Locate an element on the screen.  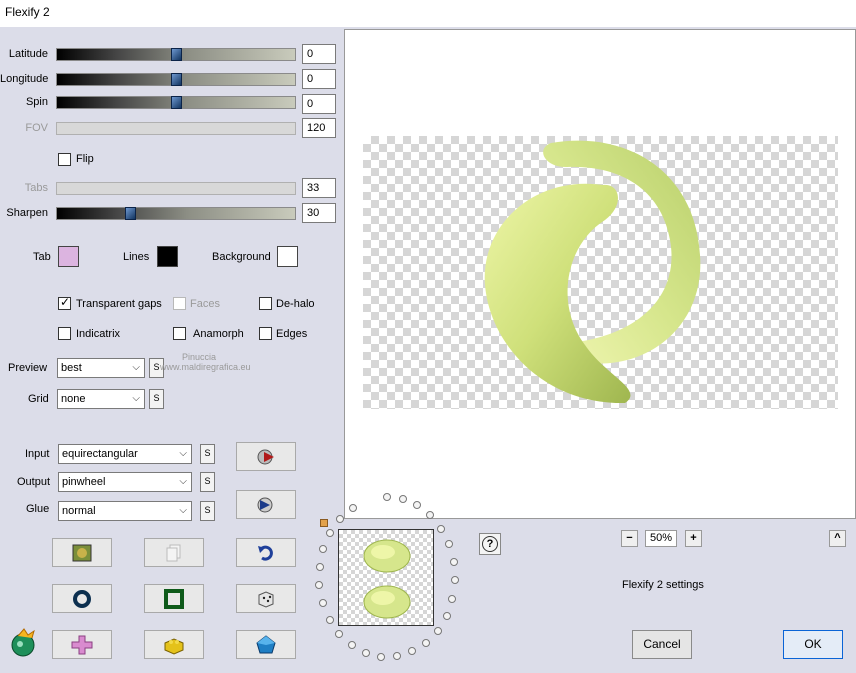
lines-color-swatch is located at coordinates (167, 256).